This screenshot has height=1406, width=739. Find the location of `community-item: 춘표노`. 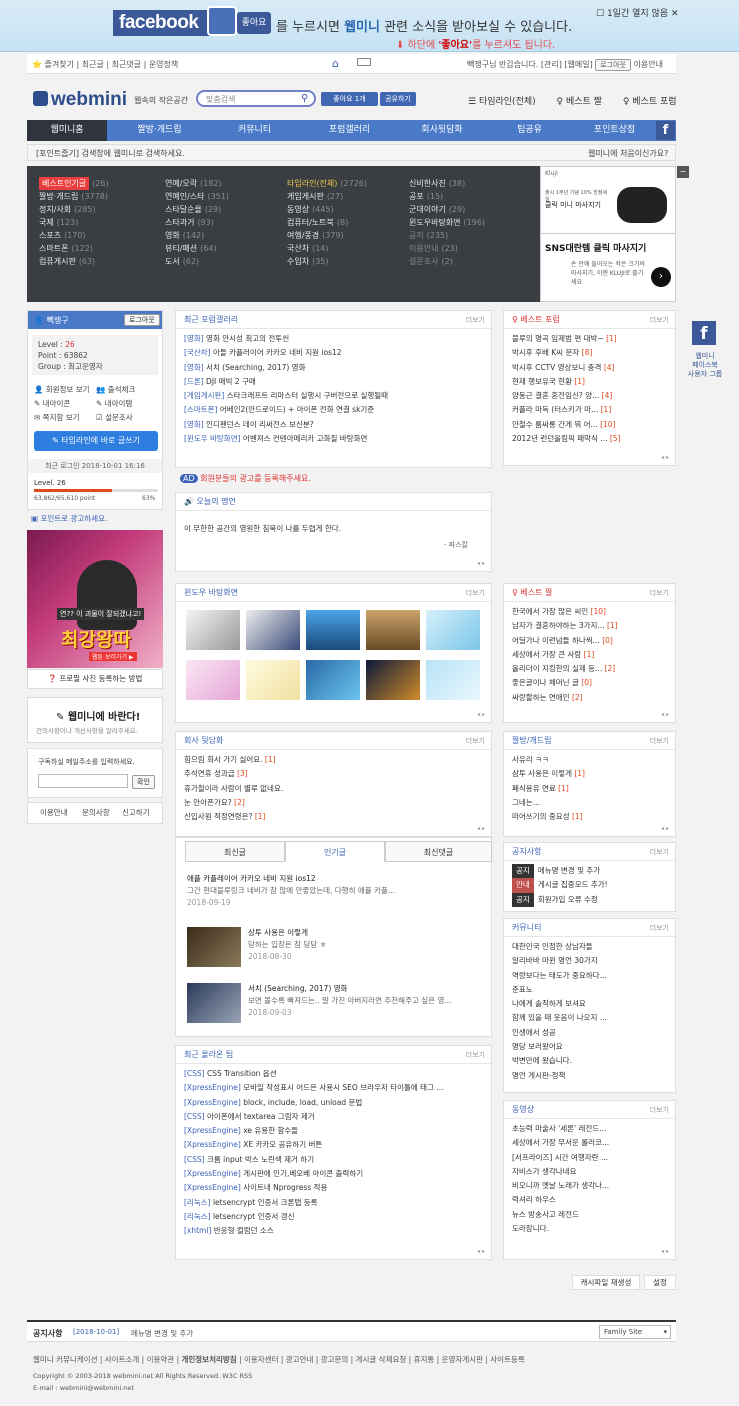

community-item: 춘표노 is located at coordinates (589, 990).